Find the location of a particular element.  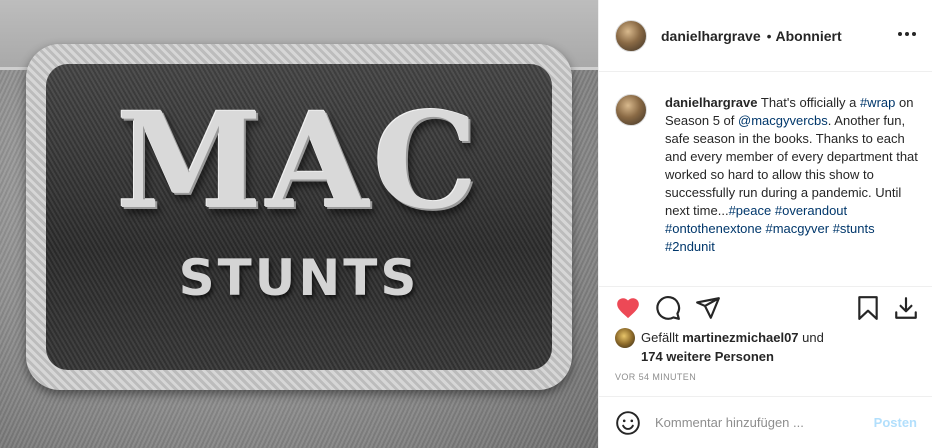

post-comment-button: Posten is located at coordinates (895, 422).